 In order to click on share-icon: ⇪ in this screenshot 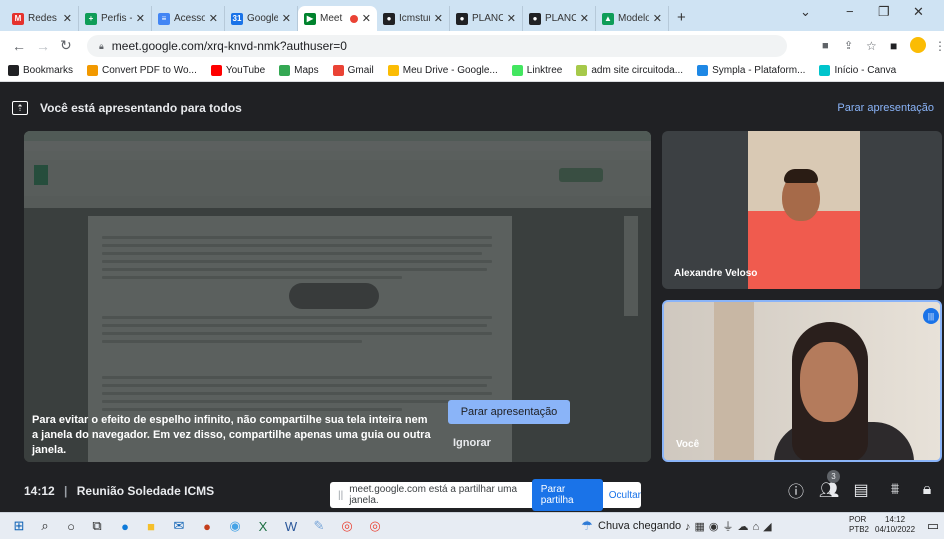, I will do `click(848, 45)`.